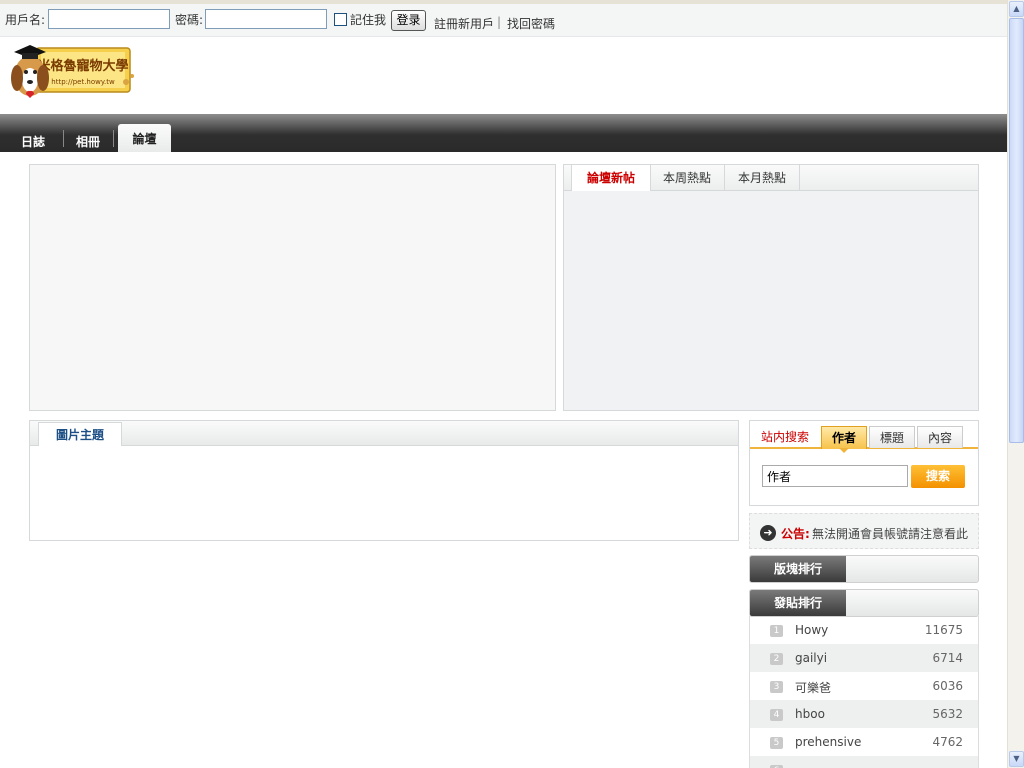  What do you see at coordinates (611, 178) in the screenshot?
I see `tab-new-posts: 論壇新帖` at bounding box center [611, 178].